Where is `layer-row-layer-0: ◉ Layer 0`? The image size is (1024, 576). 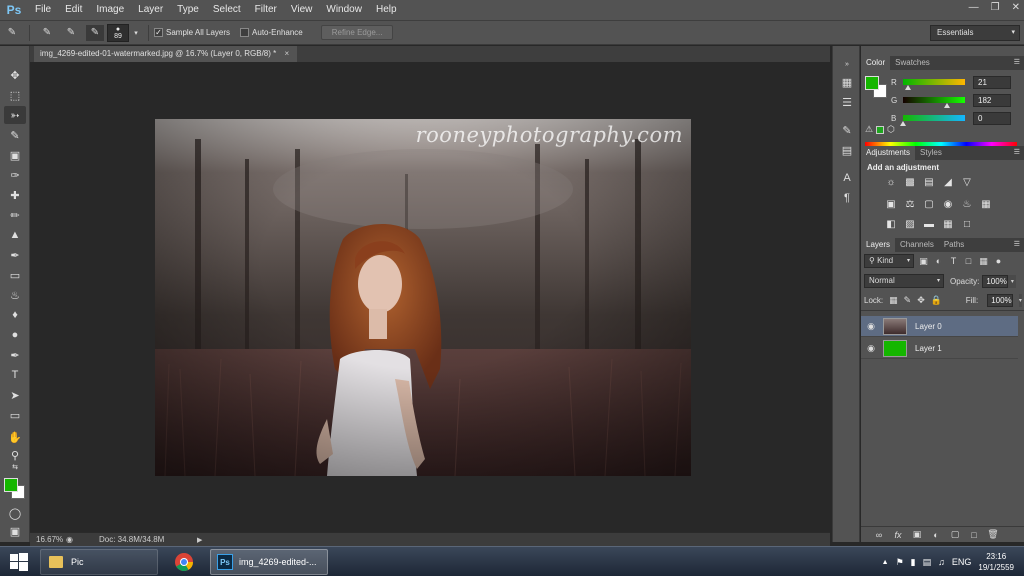 layer-row-layer-0: ◉ Layer 0 is located at coordinates (939, 326).